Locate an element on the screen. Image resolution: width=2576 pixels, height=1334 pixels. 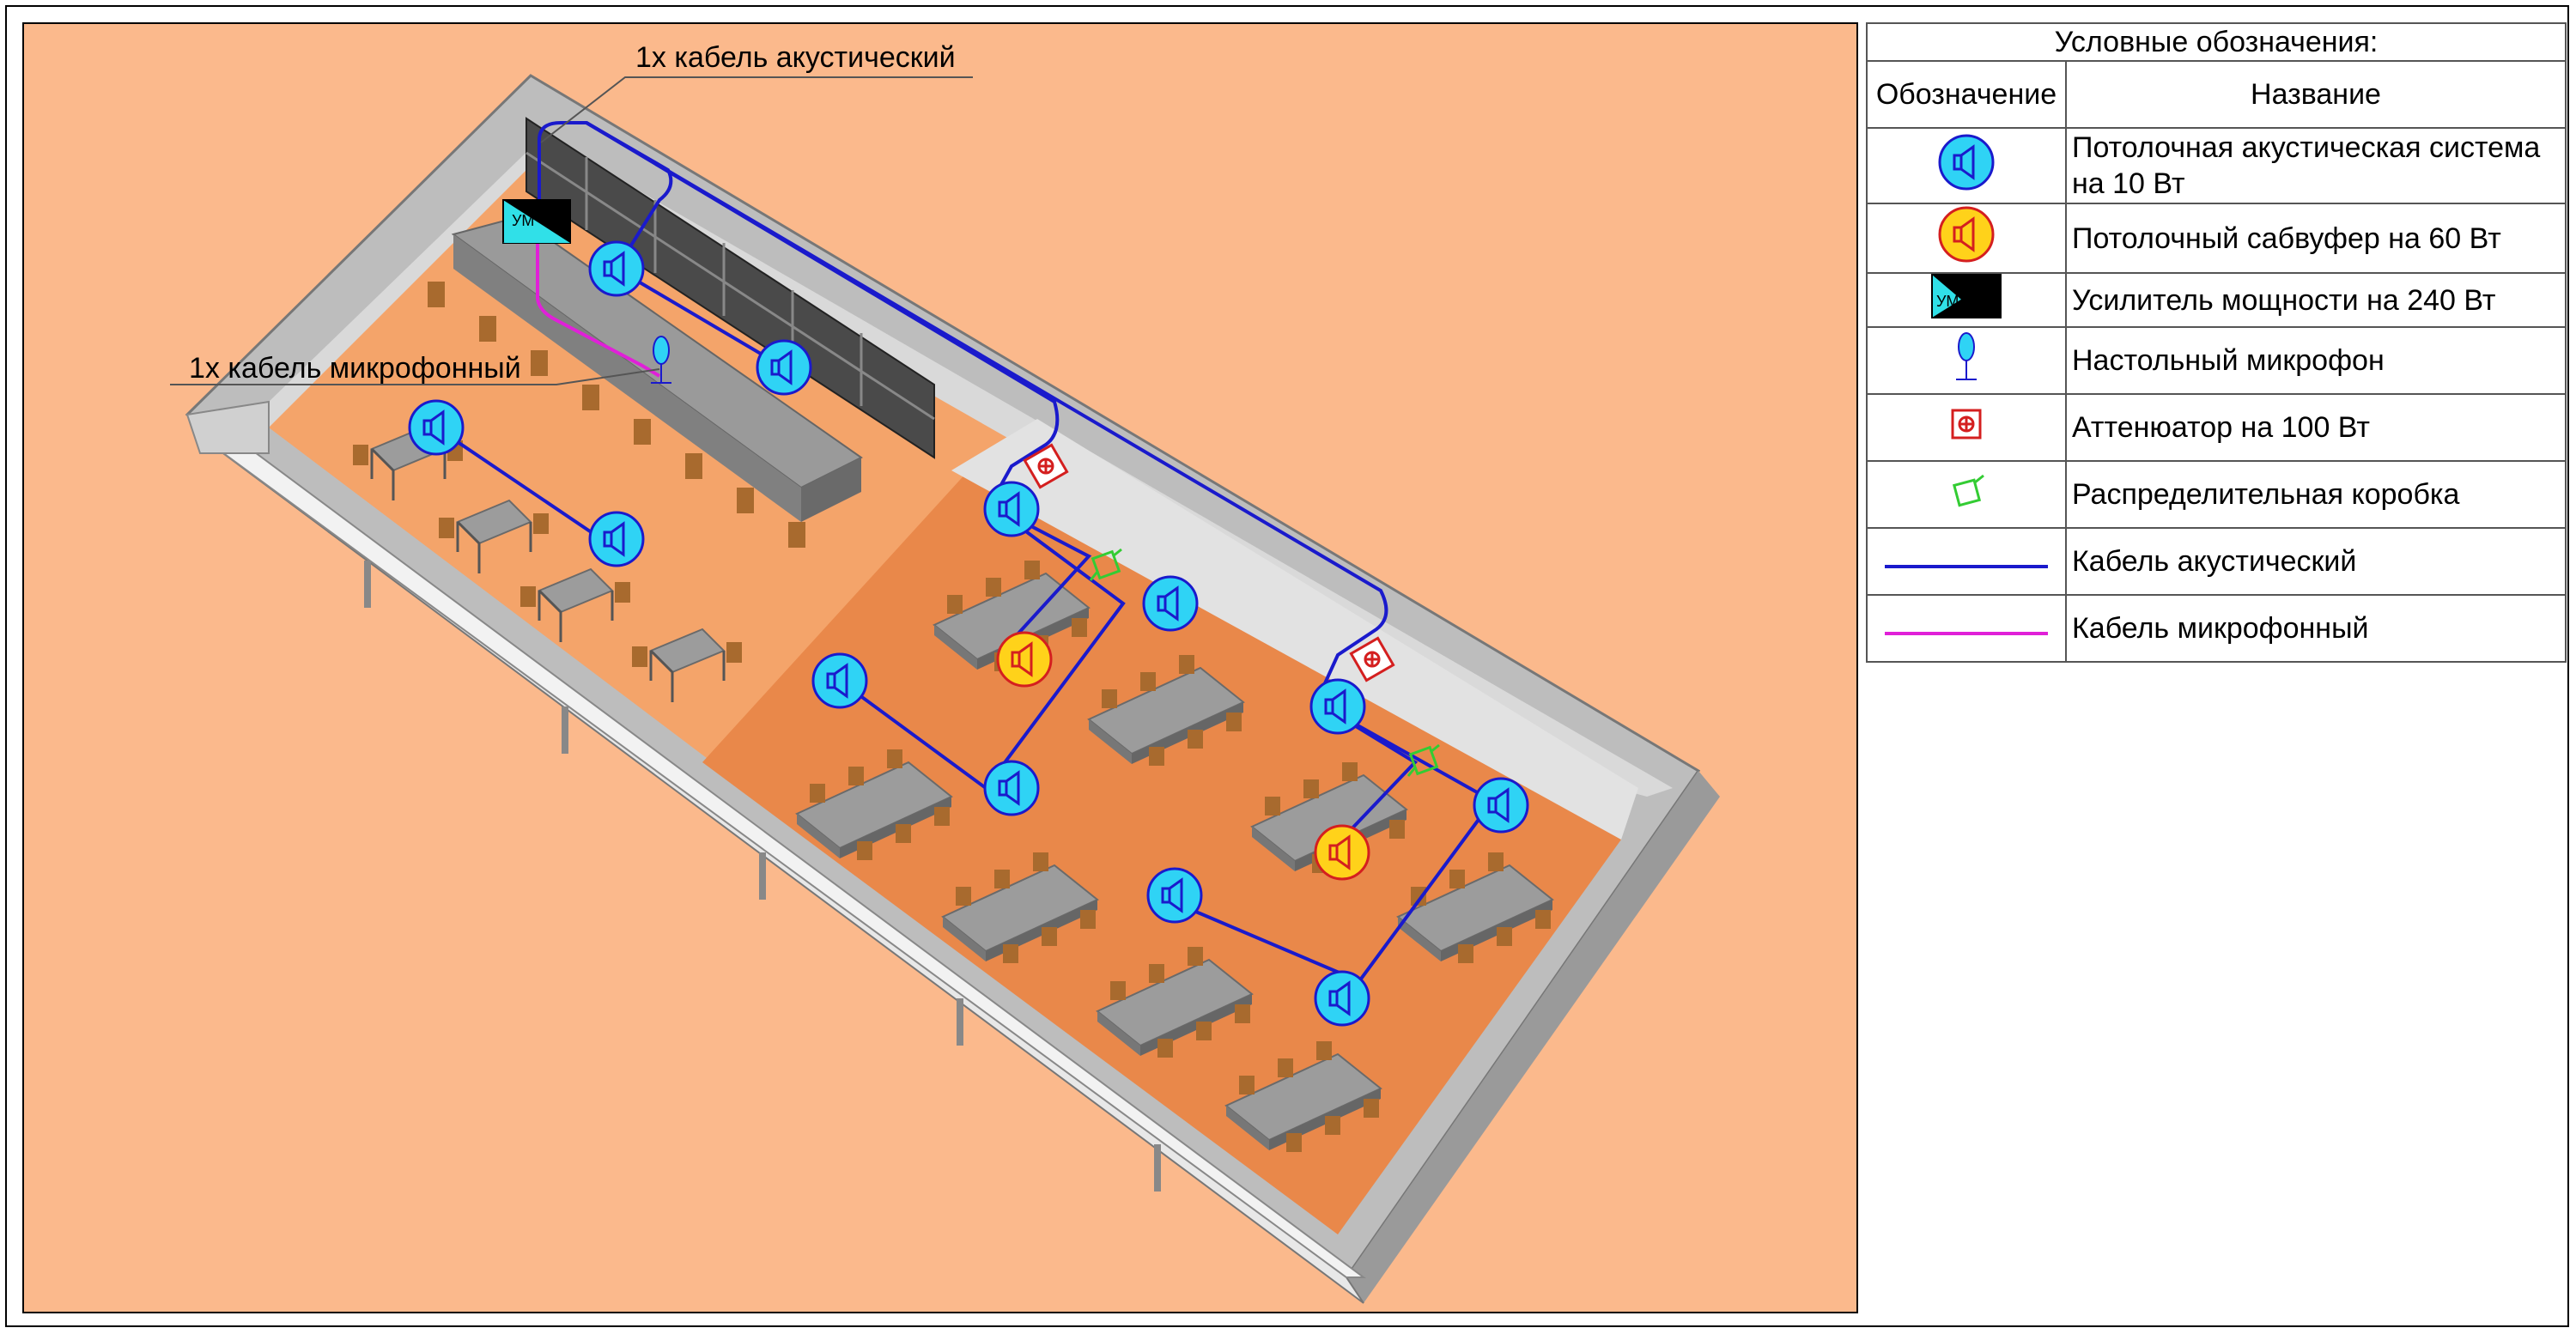
microphone-cable-line-icon is located at coordinates (1967, 633).